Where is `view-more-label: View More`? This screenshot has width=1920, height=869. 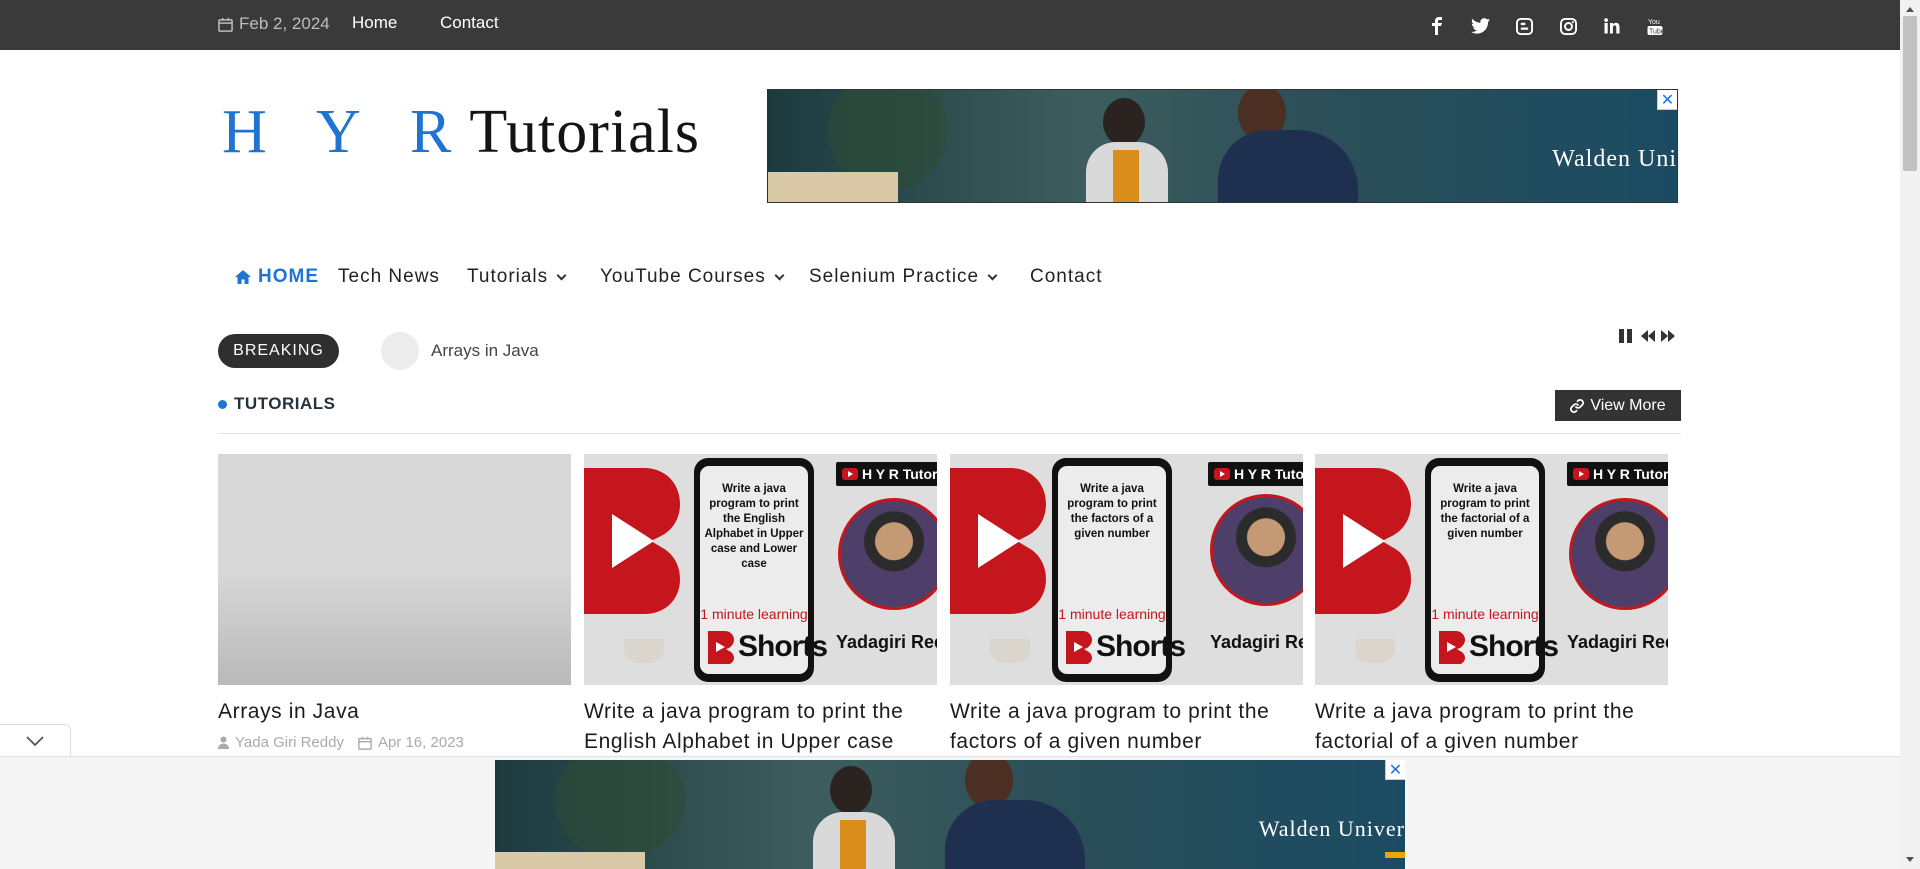 view-more-label: View More is located at coordinates (1628, 405).